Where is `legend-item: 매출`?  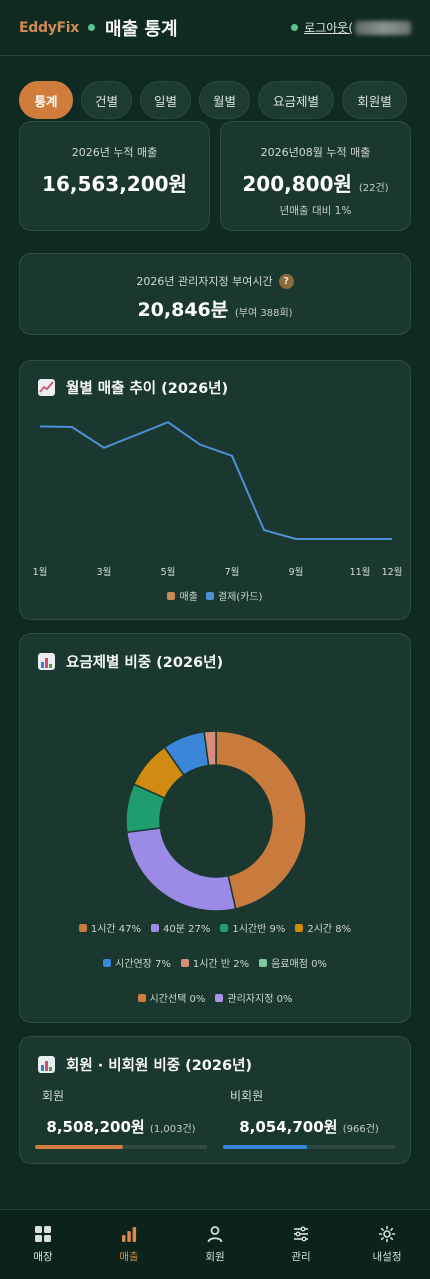 legend-item: 매출 is located at coordinates (182, 595).